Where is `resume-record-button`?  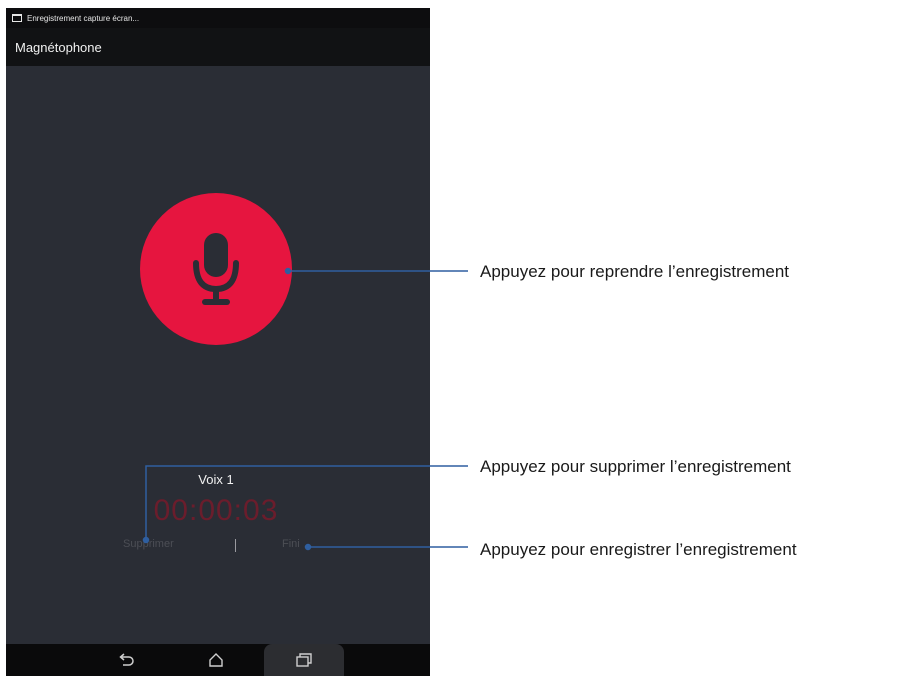 resume-record-button is located at coordinates (216, 269).